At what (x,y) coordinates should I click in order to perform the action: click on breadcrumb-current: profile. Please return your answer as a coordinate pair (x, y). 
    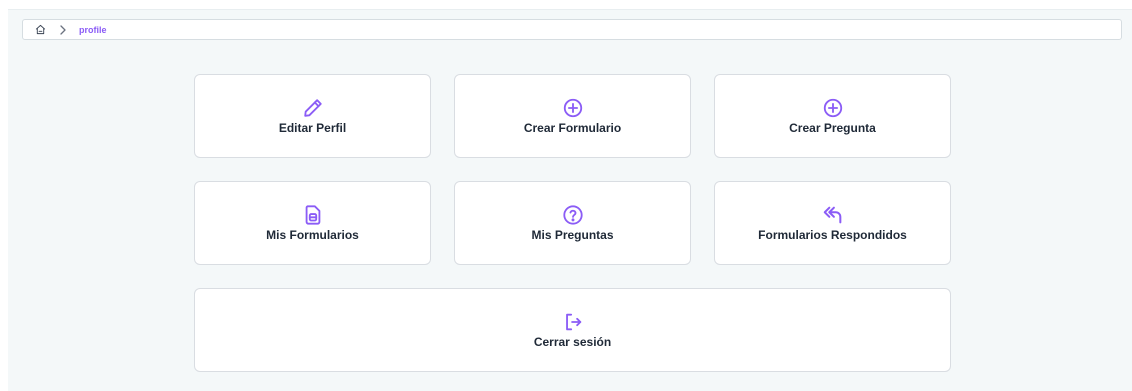
    Looking at the image, I should click on (93, 30).